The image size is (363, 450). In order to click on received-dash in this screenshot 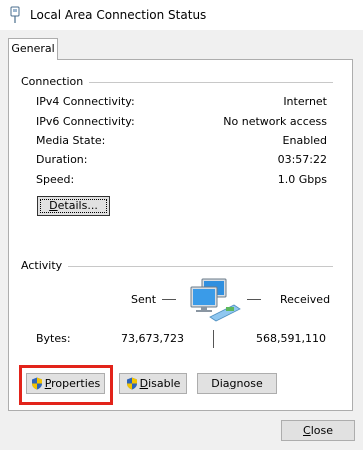, I will do `click(254, 299)`.